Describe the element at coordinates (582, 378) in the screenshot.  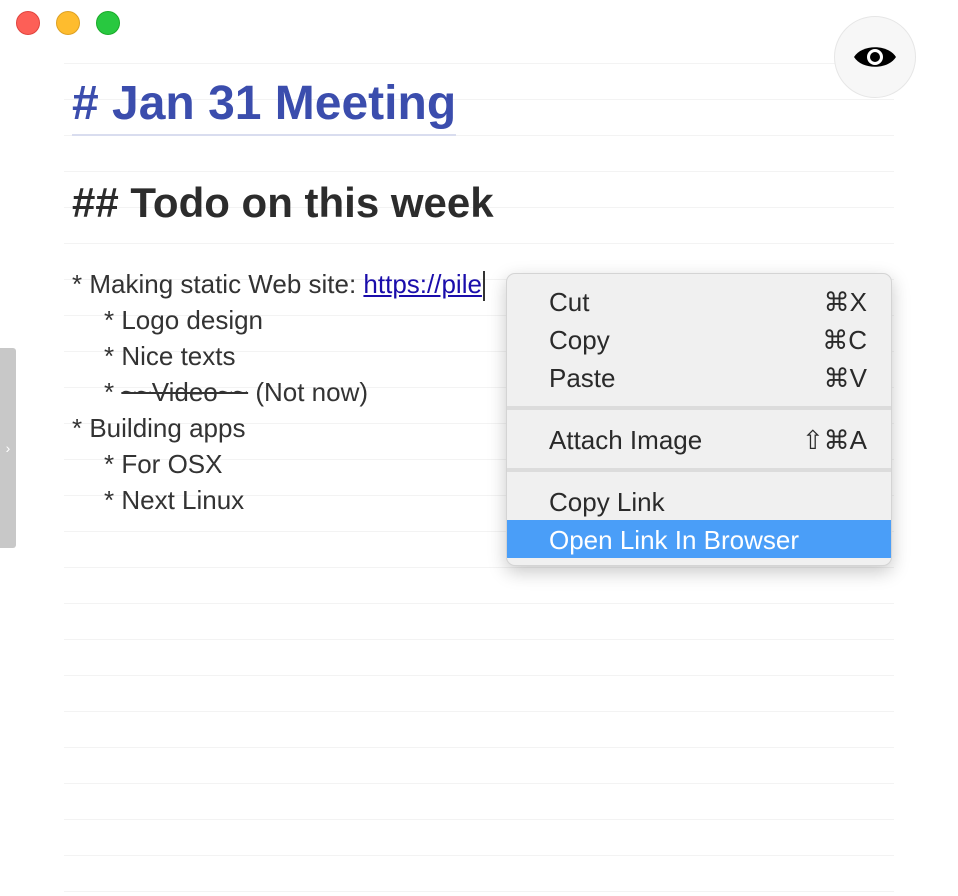
I see `menu-item-label: Paste` at that location.